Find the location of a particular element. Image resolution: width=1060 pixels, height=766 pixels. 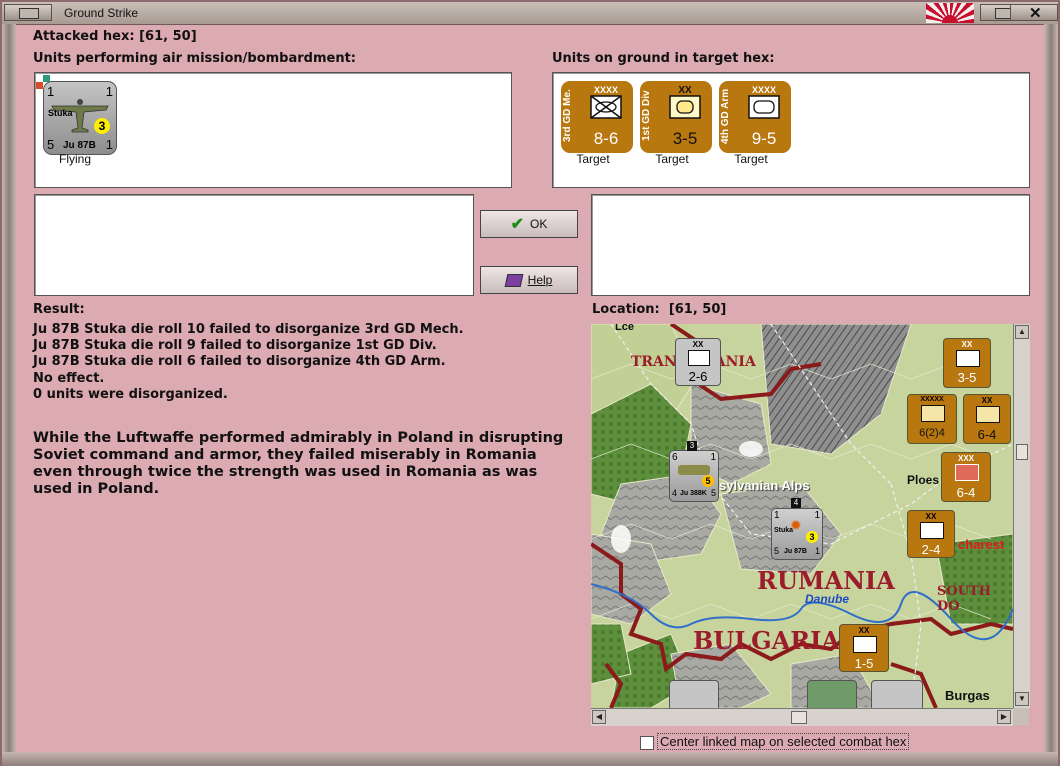

map-air-counter-ju388k: 6 1 5 4 Ju 388K 5 is located at coordinates (694, 476).